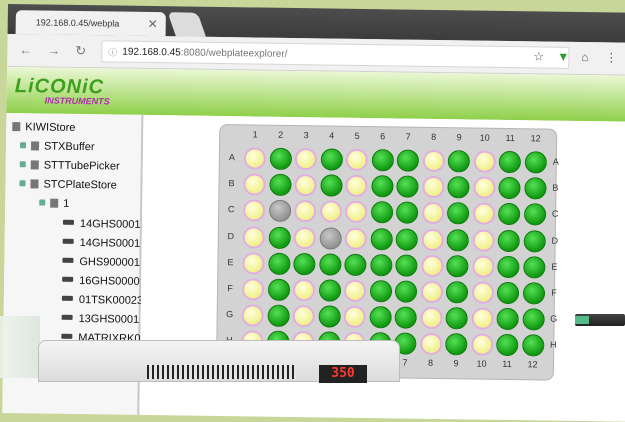  Describe the element at coordinates (406, 239) in the screenshot. I see `well-D7` at that location.